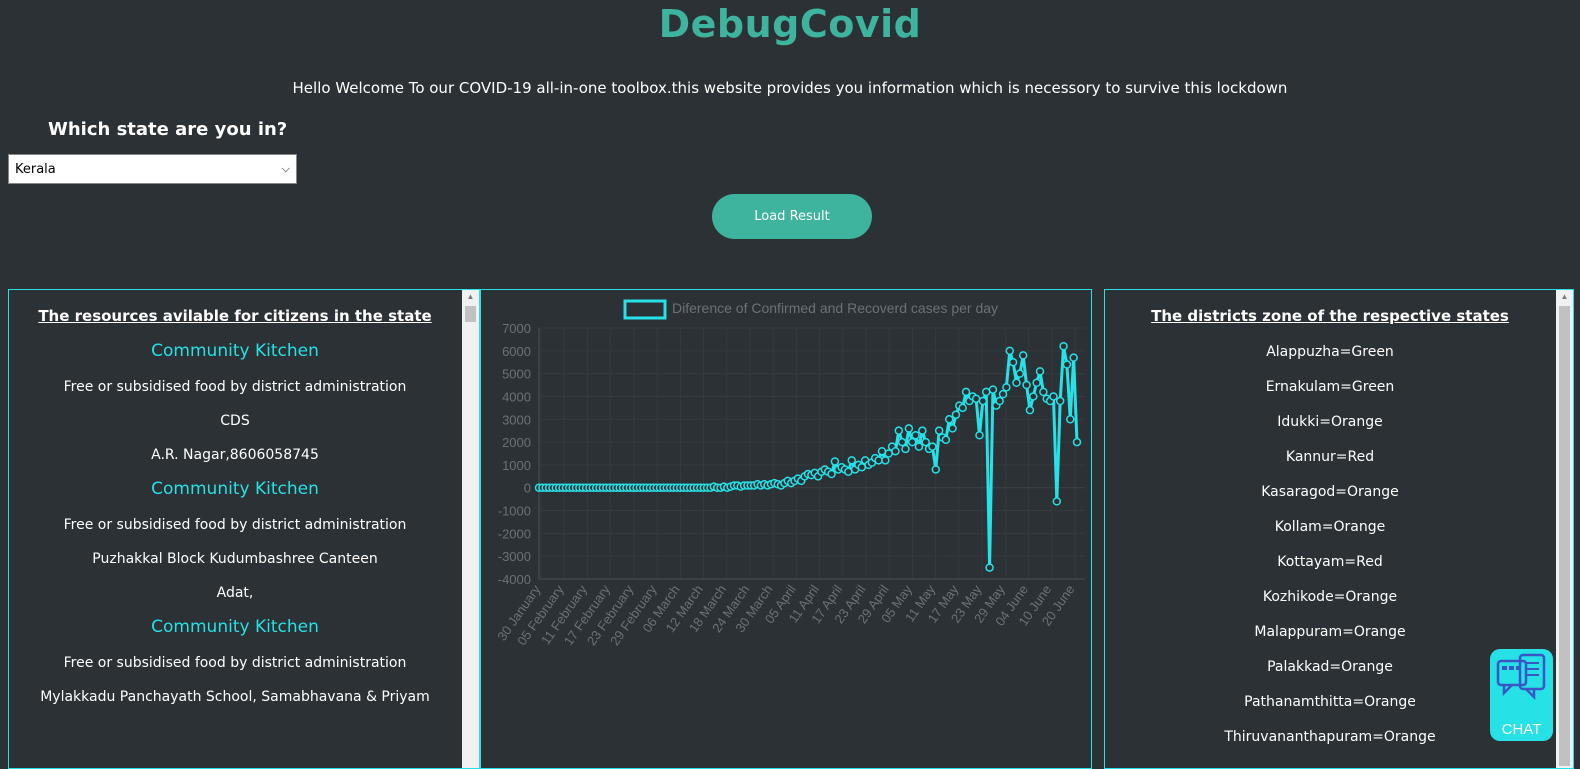  What do you see at coordinates (514, 511) in the screenshot?
I see `y-tick-label: -1000` at bounding box center [514, 511].